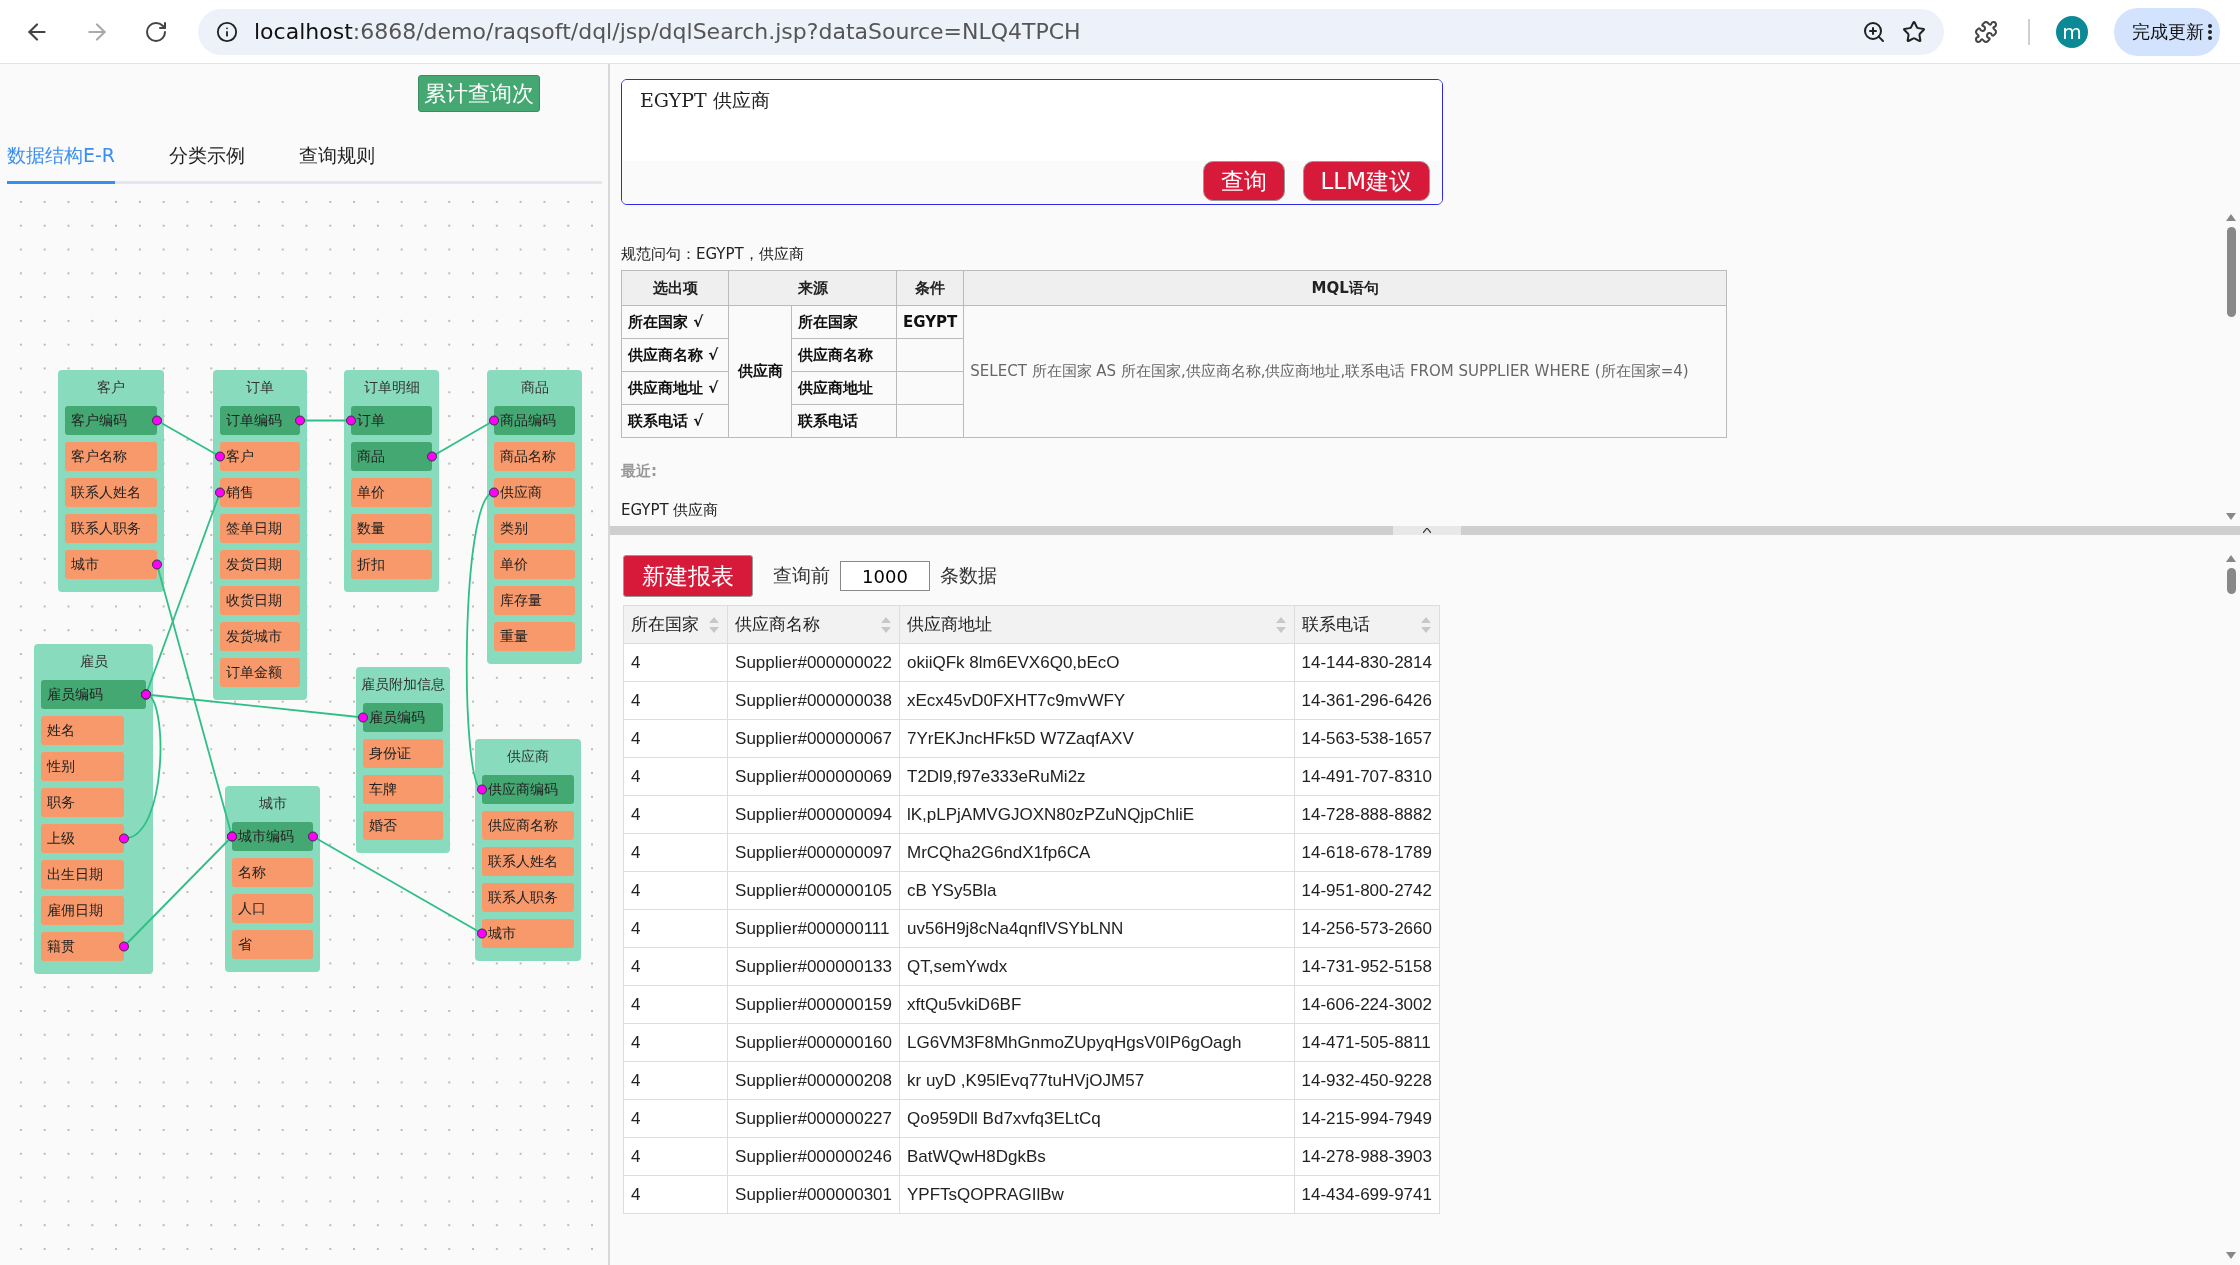  Describe the element at coordinates (260, 420) in the screenshot. I see `key-field: 订单编码` at that location.